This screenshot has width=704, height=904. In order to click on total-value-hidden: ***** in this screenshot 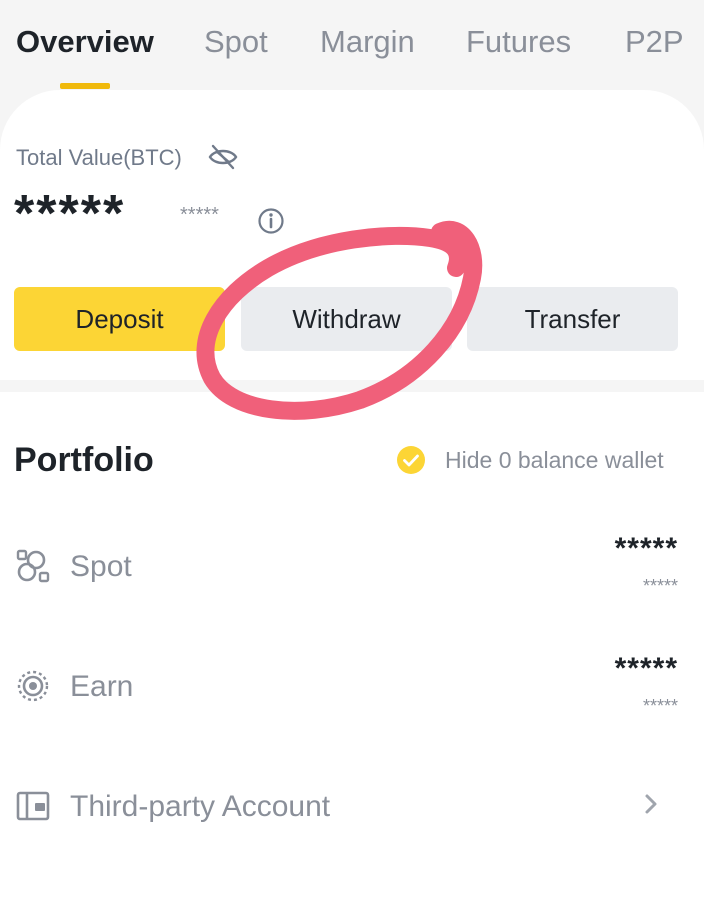, I will do `click(70, 214)`.